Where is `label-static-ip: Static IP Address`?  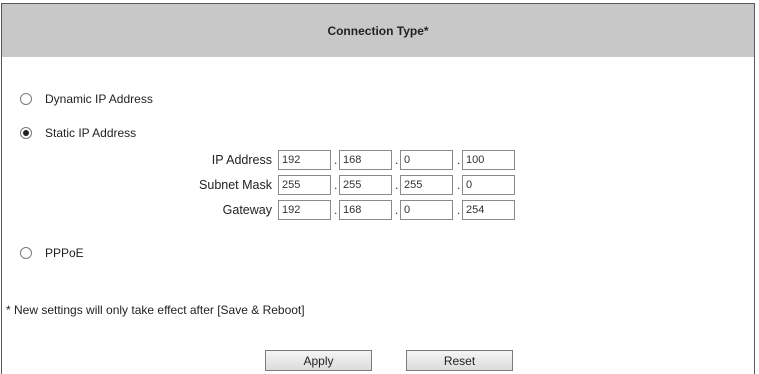 label-static-ip: Static IP Address is located at coordinates (91, 133).